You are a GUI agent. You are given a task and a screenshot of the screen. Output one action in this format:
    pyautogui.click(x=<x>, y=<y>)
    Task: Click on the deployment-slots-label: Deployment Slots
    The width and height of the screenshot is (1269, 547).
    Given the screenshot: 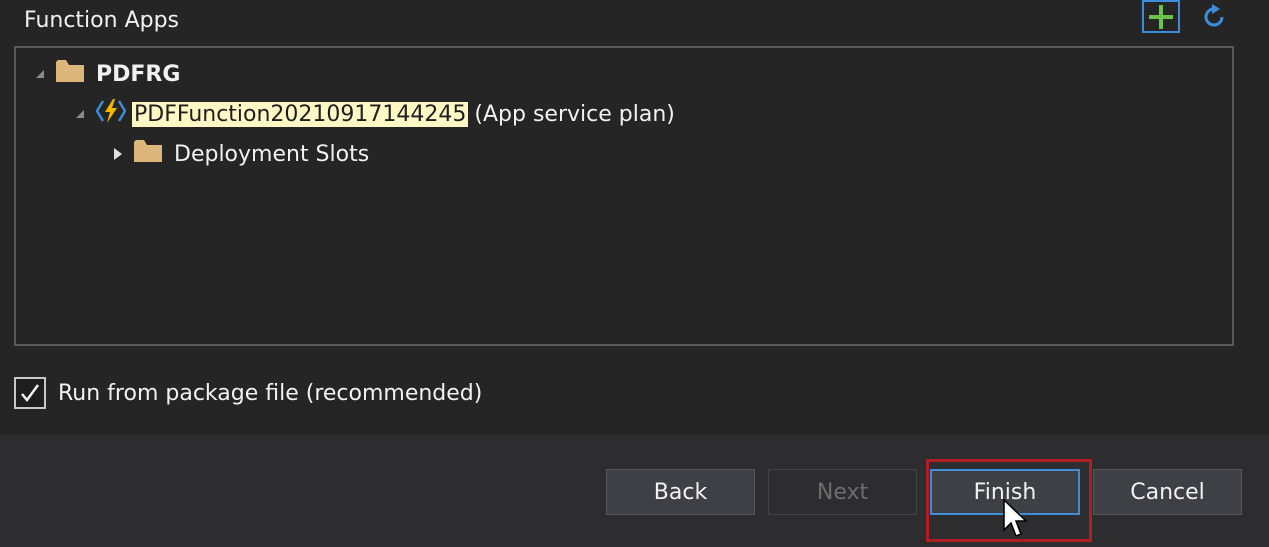 What is the action you would take?
    pyautogui.click(x=272, y=154)
    